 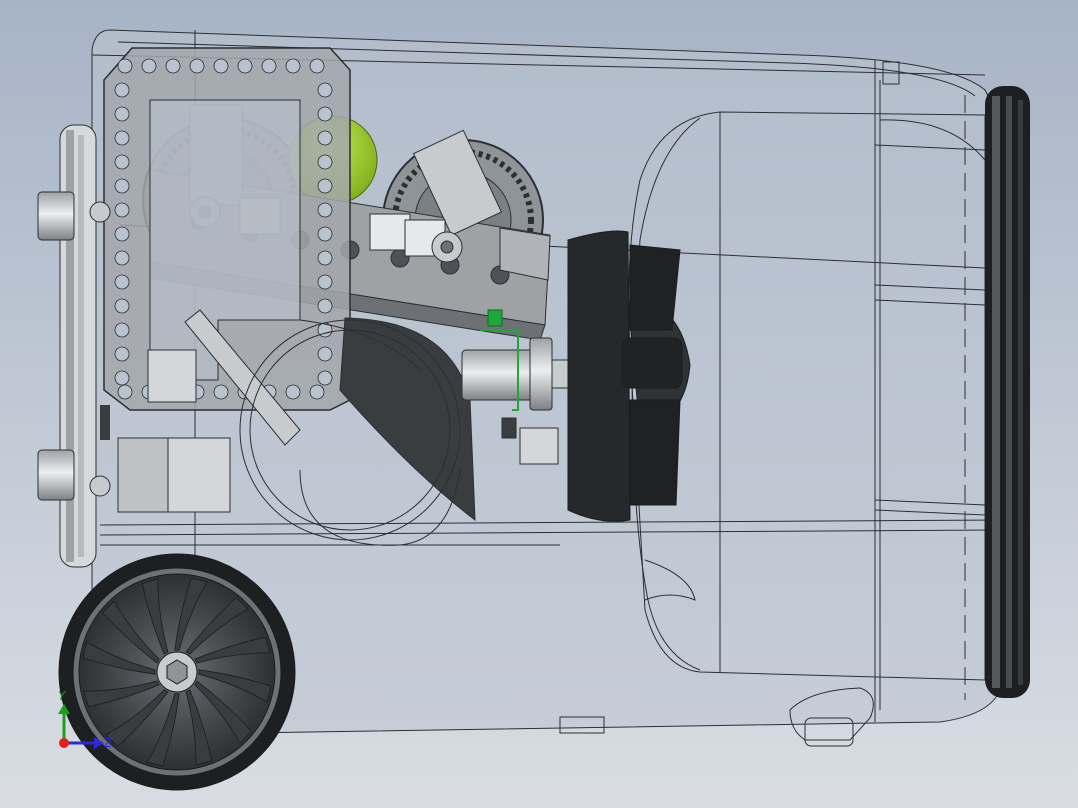 I want to click on triad-z-label: Z, so click(x=108, y=743).